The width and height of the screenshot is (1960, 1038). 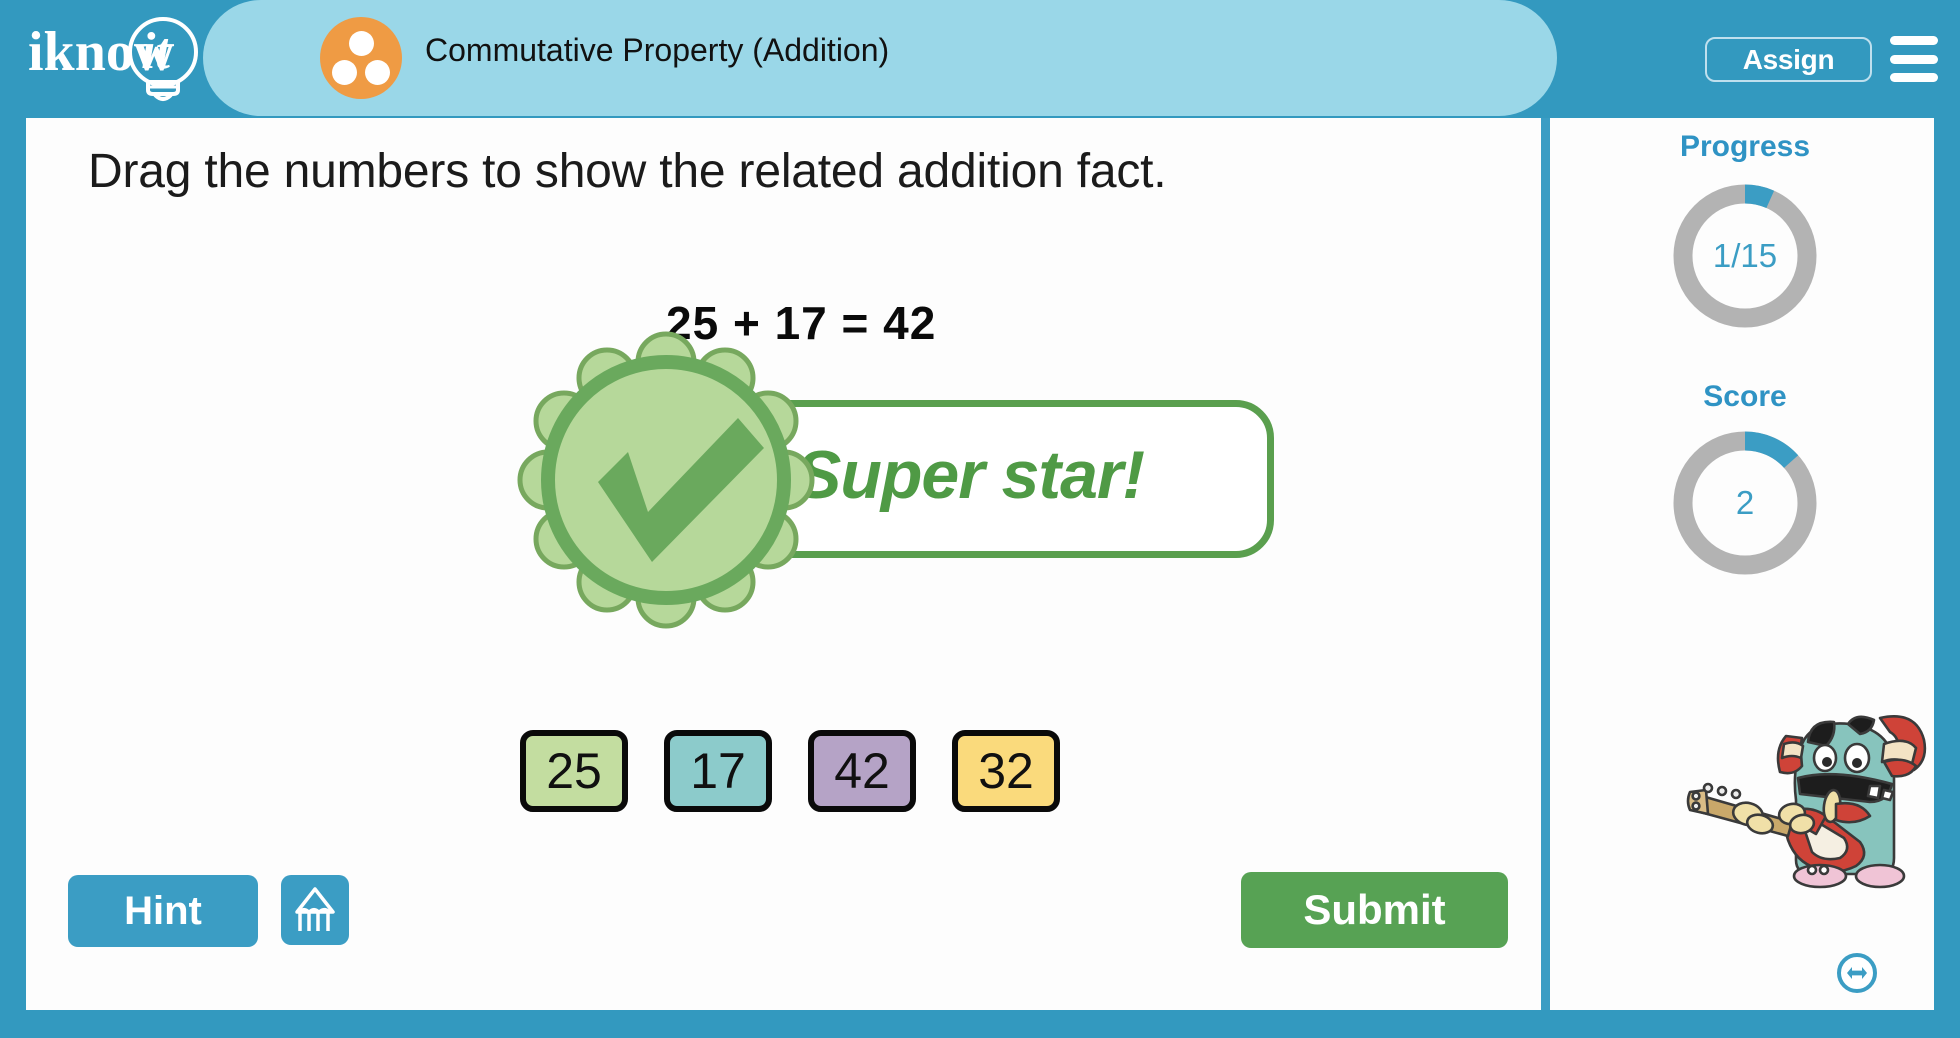 I want to click on topic-title: Commutative Property (Addition), so click(x=657, y=50).